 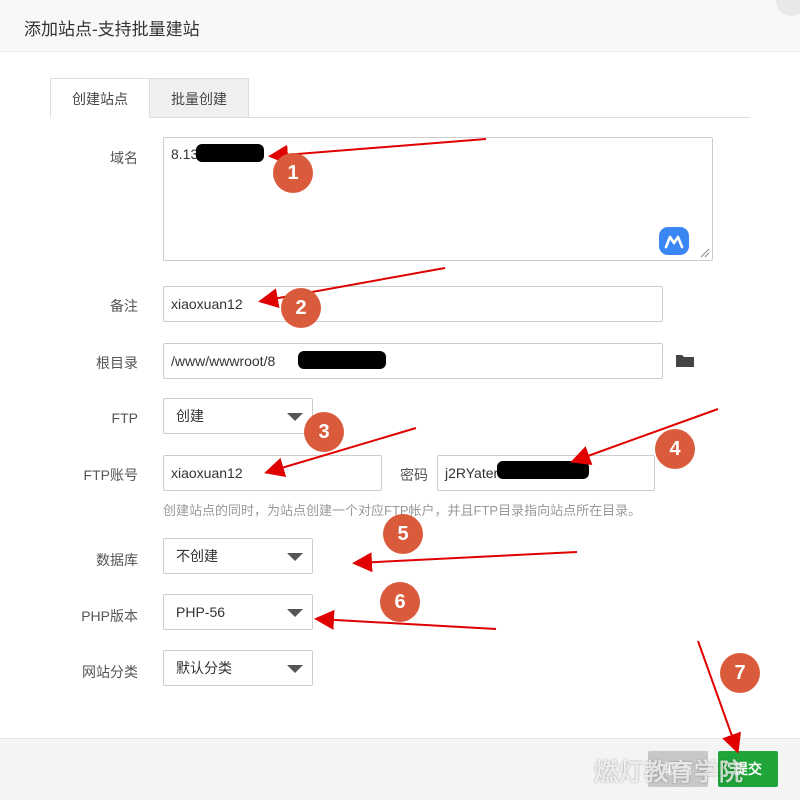 I want to click on watermark-text: 燃灯教育学院, so click(x=669, y=772).